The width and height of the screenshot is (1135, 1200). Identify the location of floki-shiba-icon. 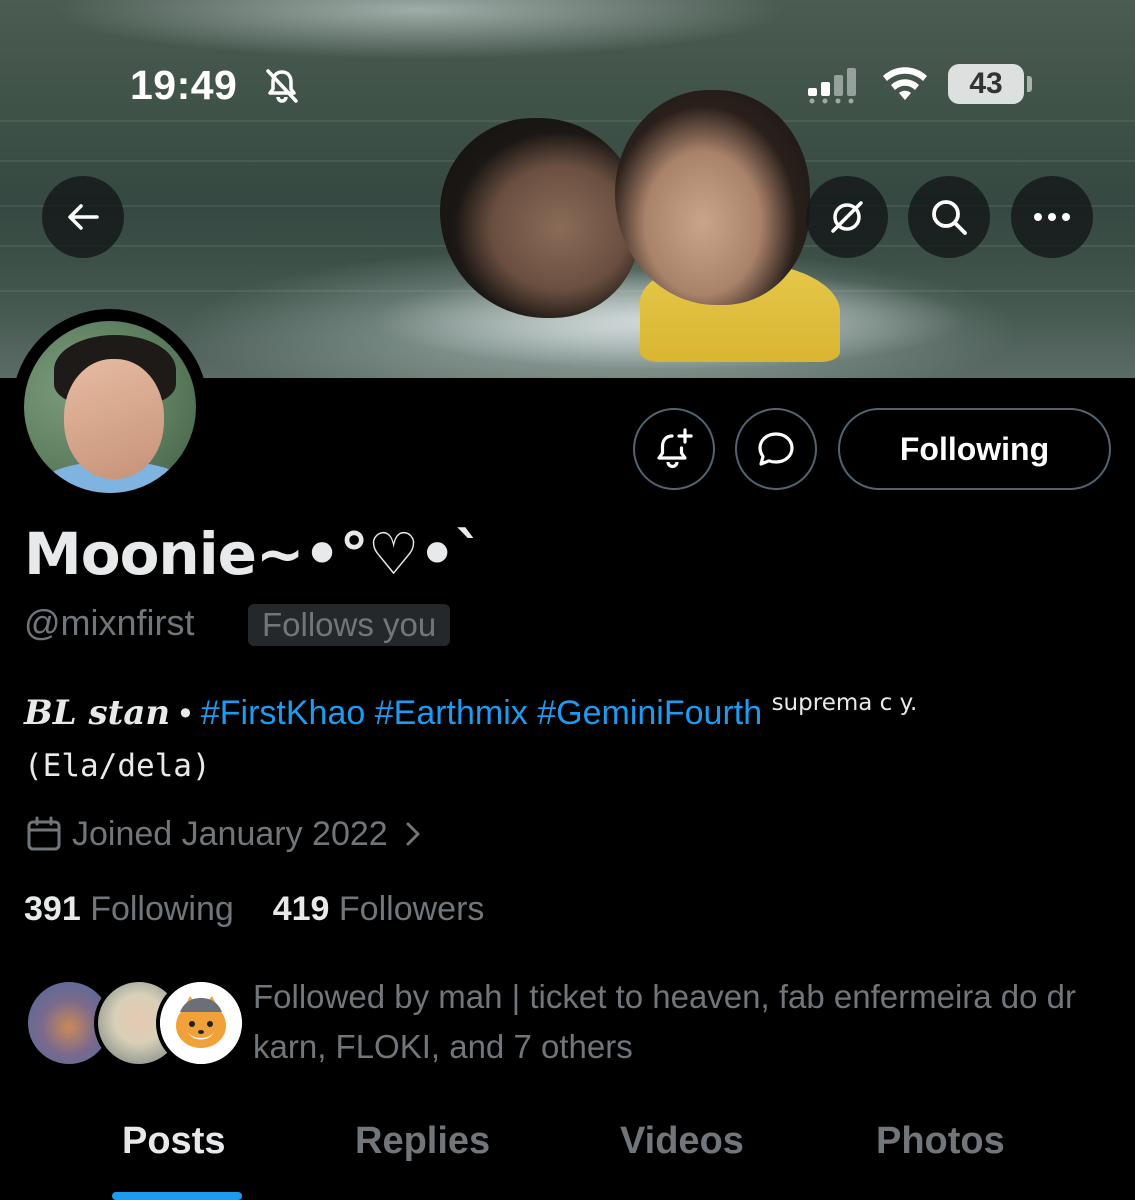
(201, 1023).